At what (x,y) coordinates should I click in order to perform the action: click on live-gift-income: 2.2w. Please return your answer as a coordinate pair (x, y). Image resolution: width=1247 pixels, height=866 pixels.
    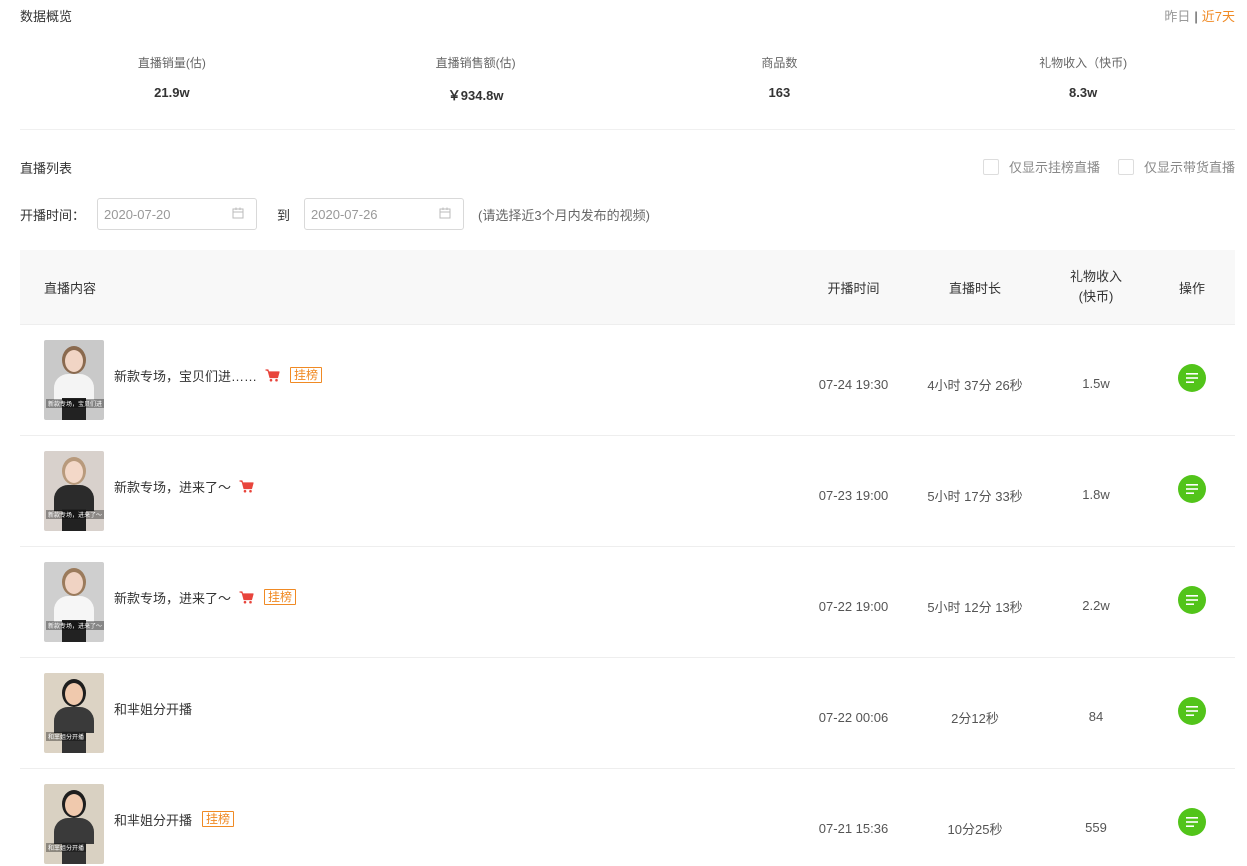
    Looking at the image, I should click on (1096, 605).